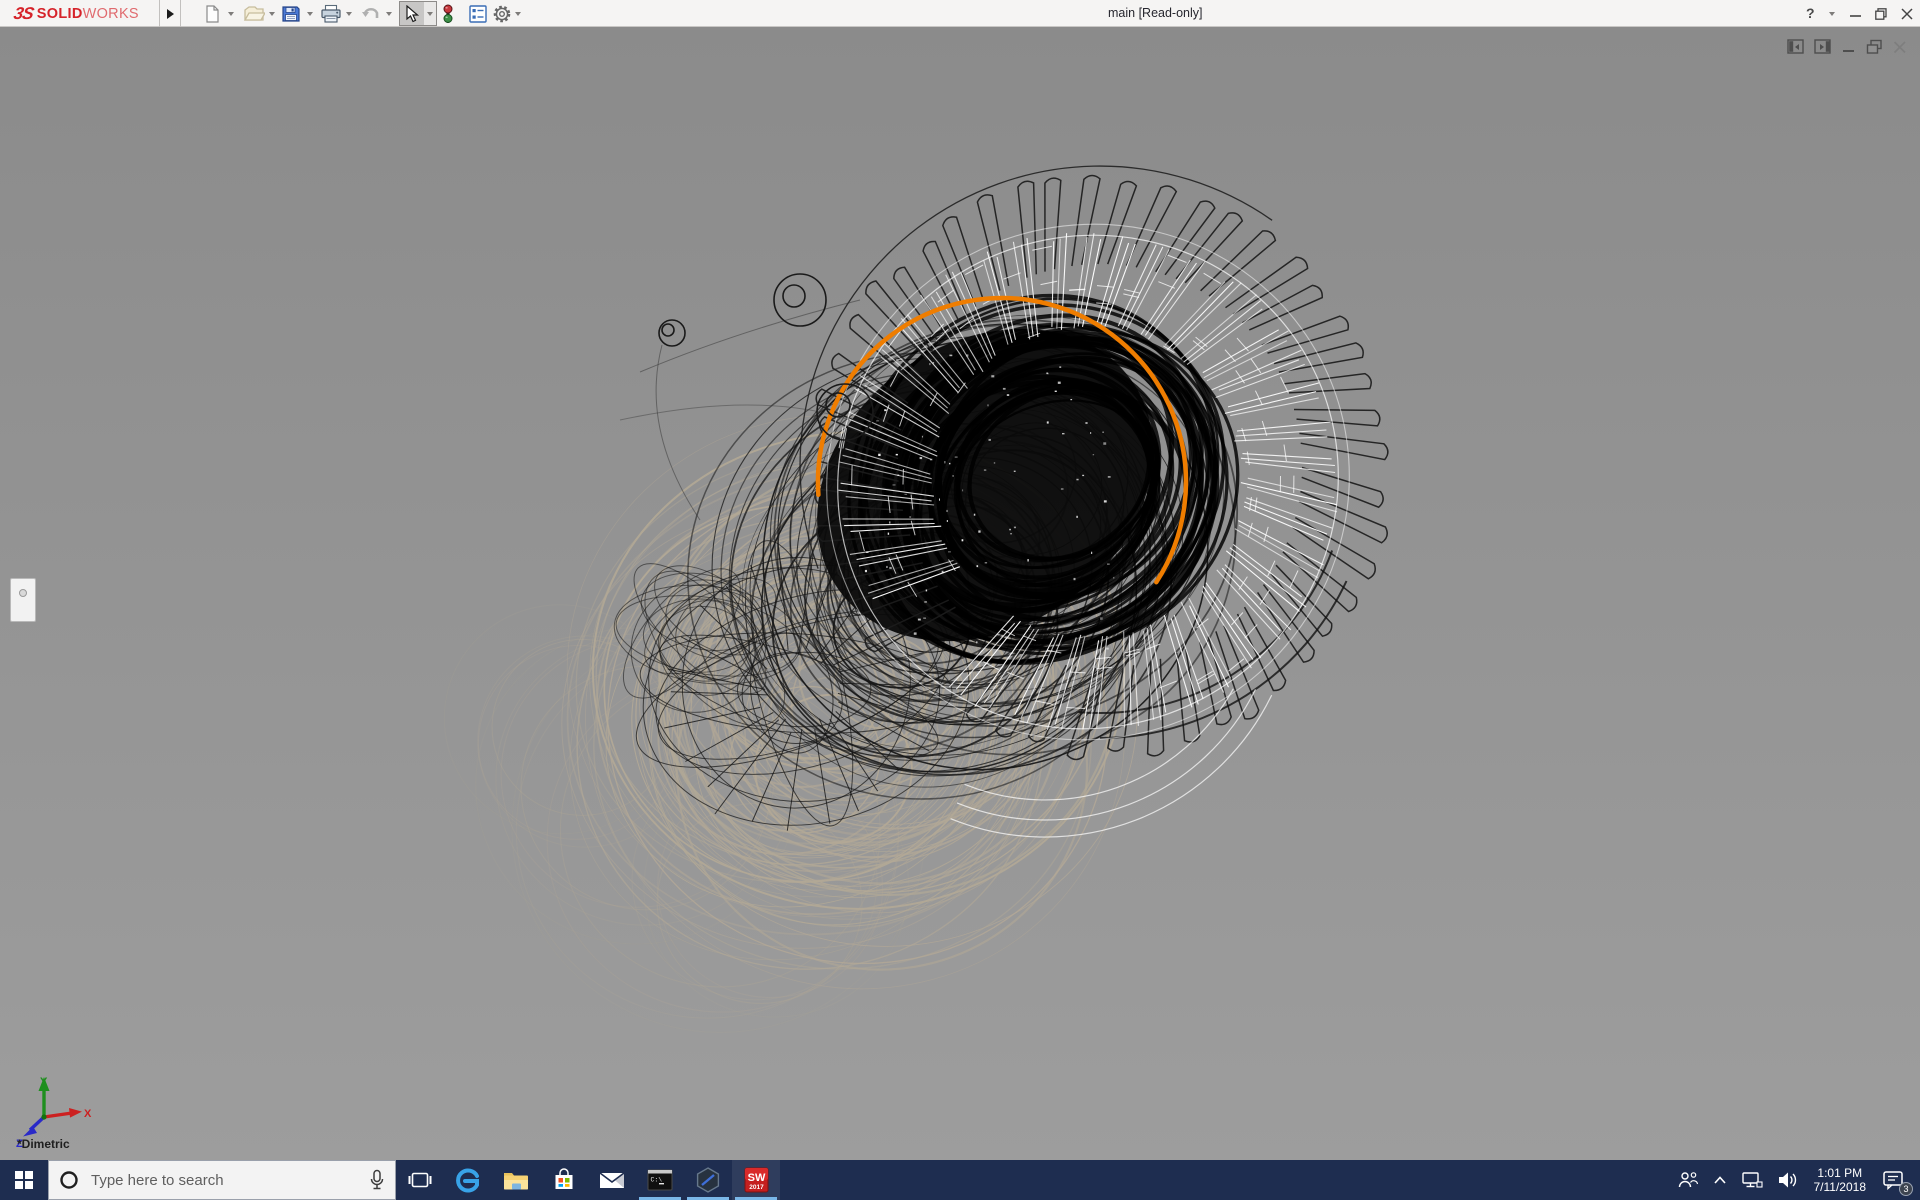  I want to click on volume-button, so click(1788, 1180).